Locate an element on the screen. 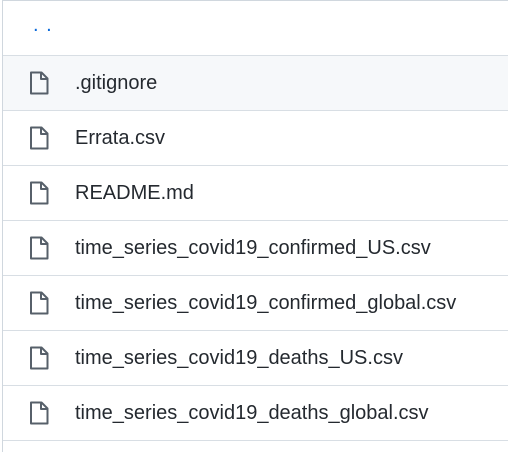 This screenshot has height=461, width=508. file-row-confirmed-us: time_series_covid19_confirmed_US.csv is located at coordinates (255, 248).